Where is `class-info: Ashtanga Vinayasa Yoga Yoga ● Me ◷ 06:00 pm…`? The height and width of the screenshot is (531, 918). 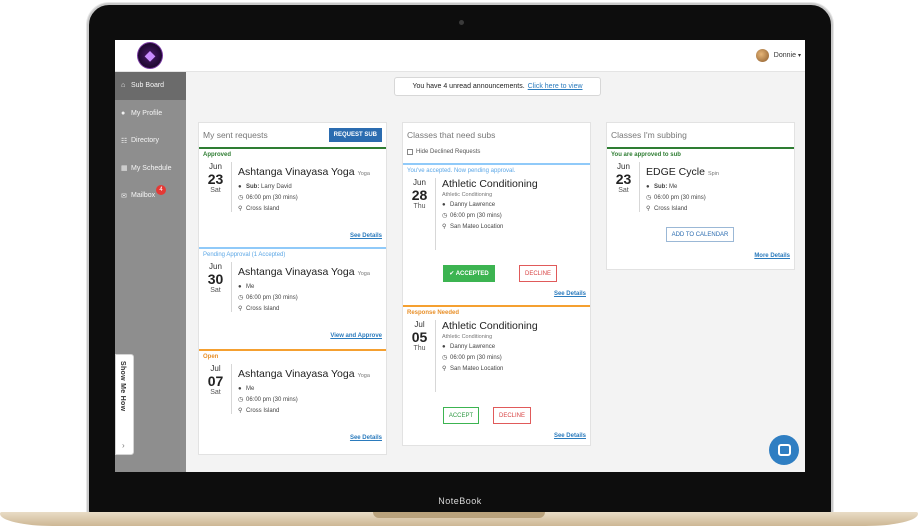
class-info: Ashtanga Vinayasa Yoga Yoga ● Me ◷ 06:00 pm… is located at coordinates (304, 287).